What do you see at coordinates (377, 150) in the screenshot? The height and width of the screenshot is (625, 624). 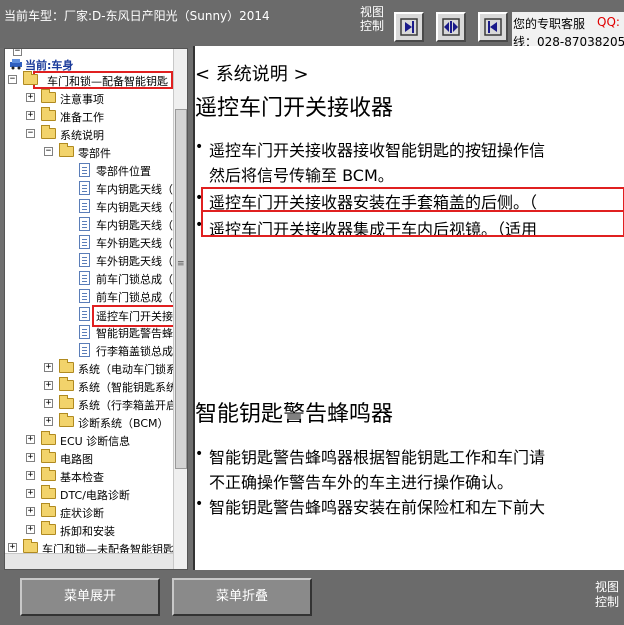 I see `paragraph-line: 遥控车门开关接收器接收智能钥匙的按钮操作信` at bounding box center [377, 150].